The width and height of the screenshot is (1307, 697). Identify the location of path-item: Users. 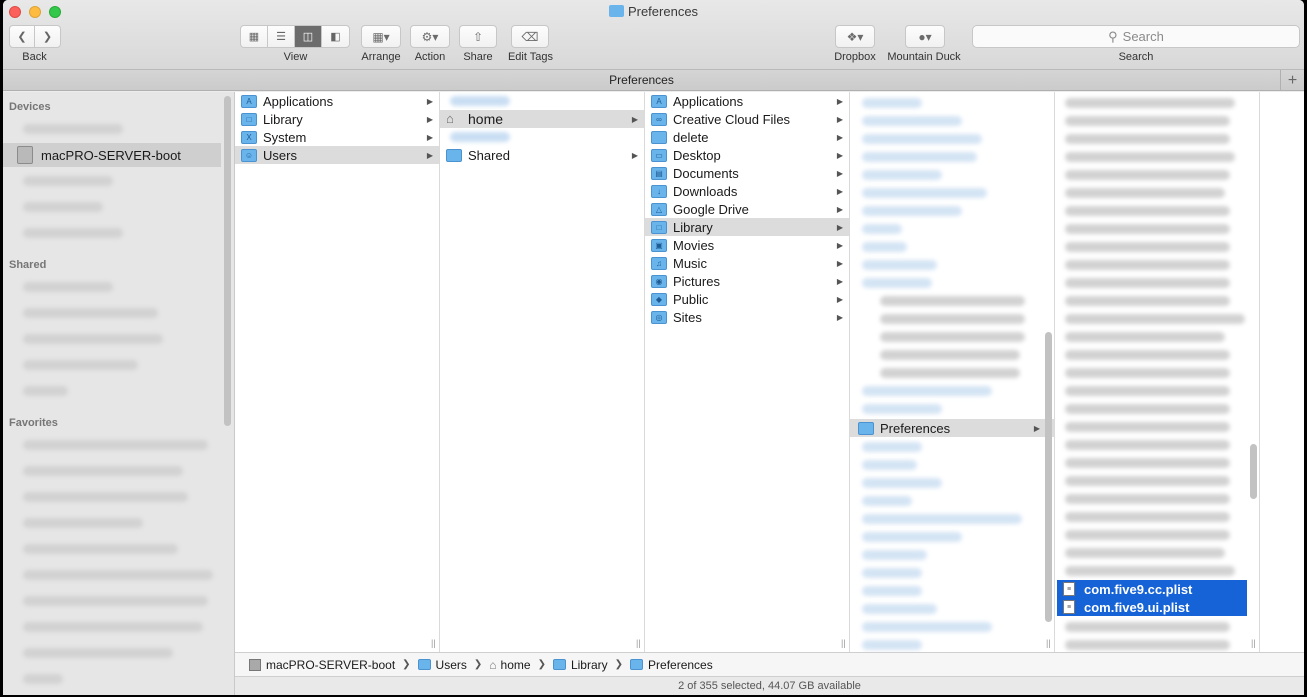
(442, 665).